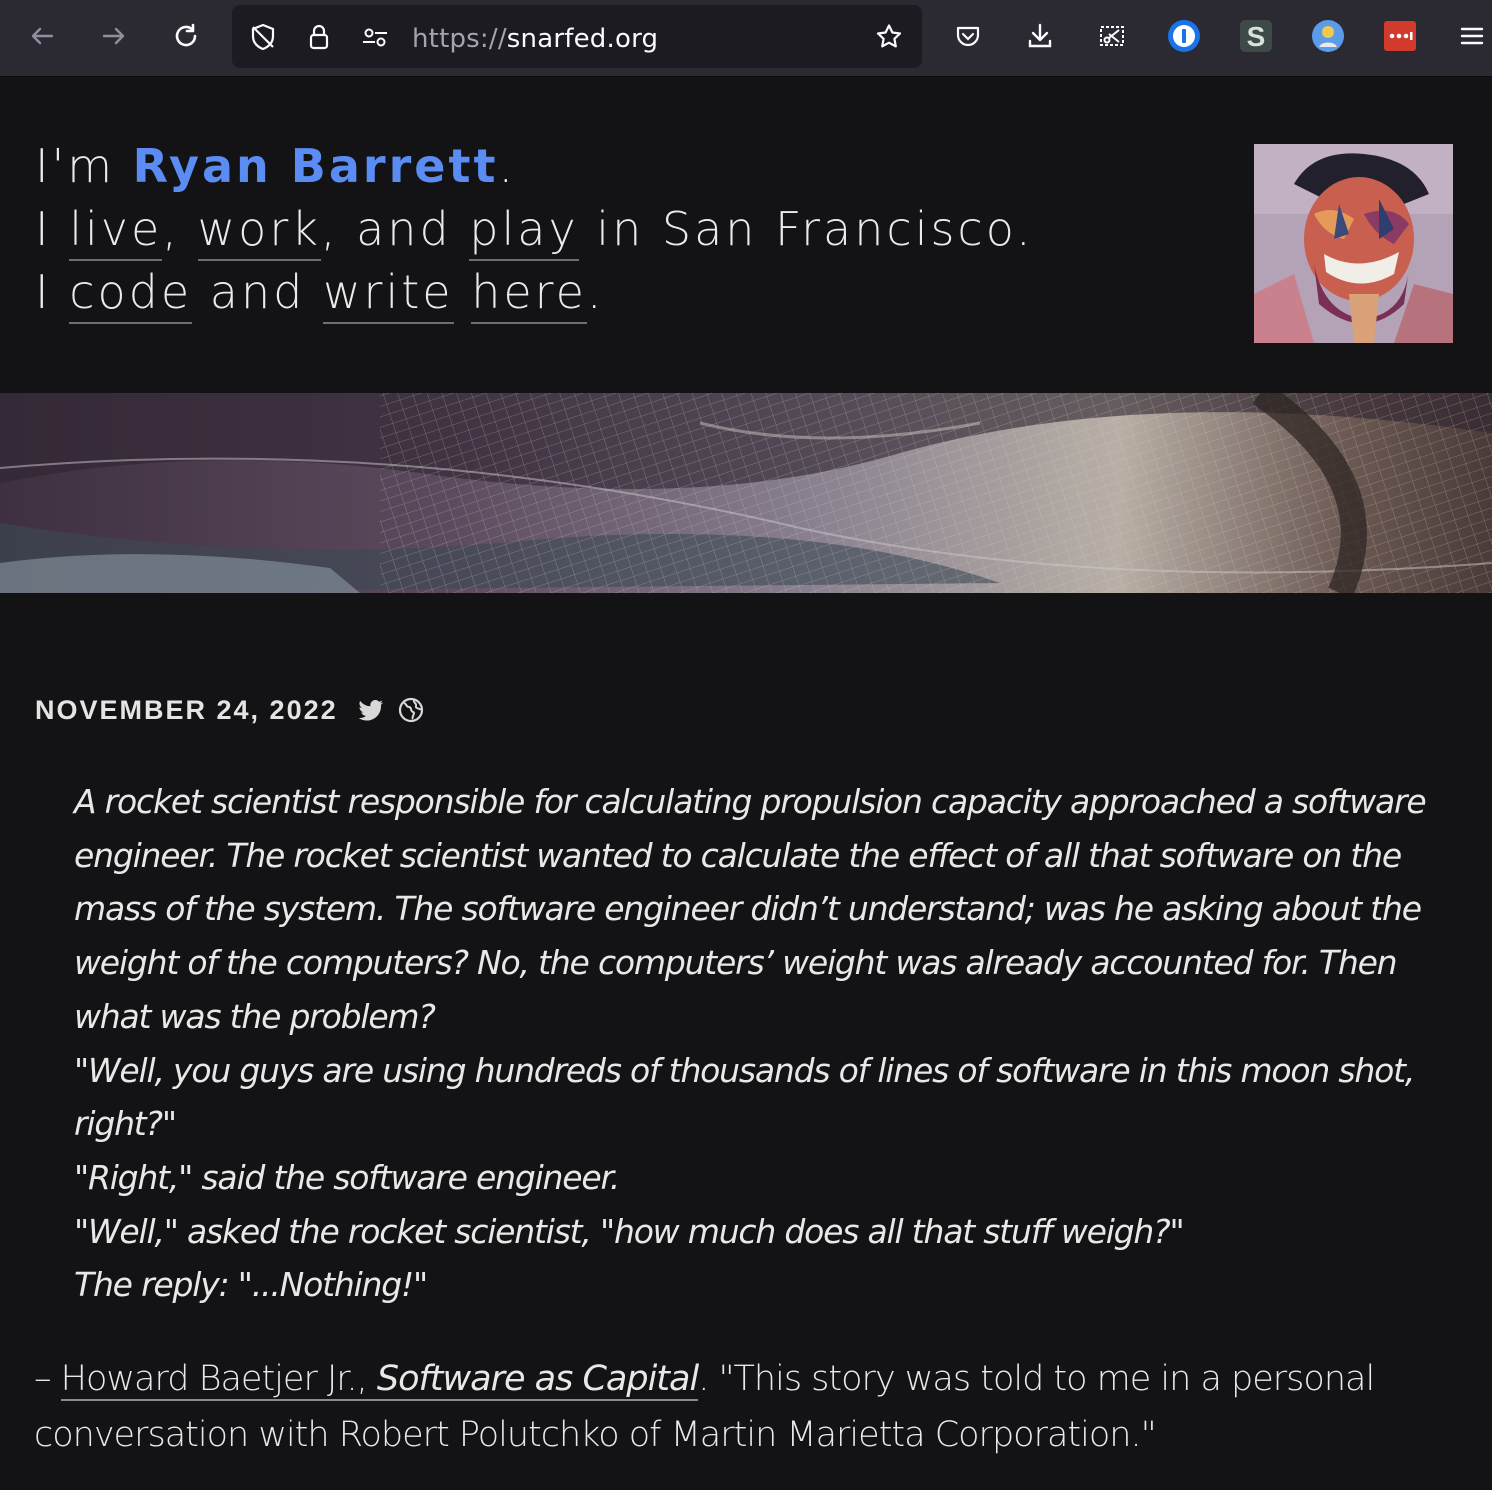 Image resolution: width=1492 pixels, height=1490 pixels. Describe the element at coordinates (395, 229) in the screenshot. I see `intro-text: , and` at that location.